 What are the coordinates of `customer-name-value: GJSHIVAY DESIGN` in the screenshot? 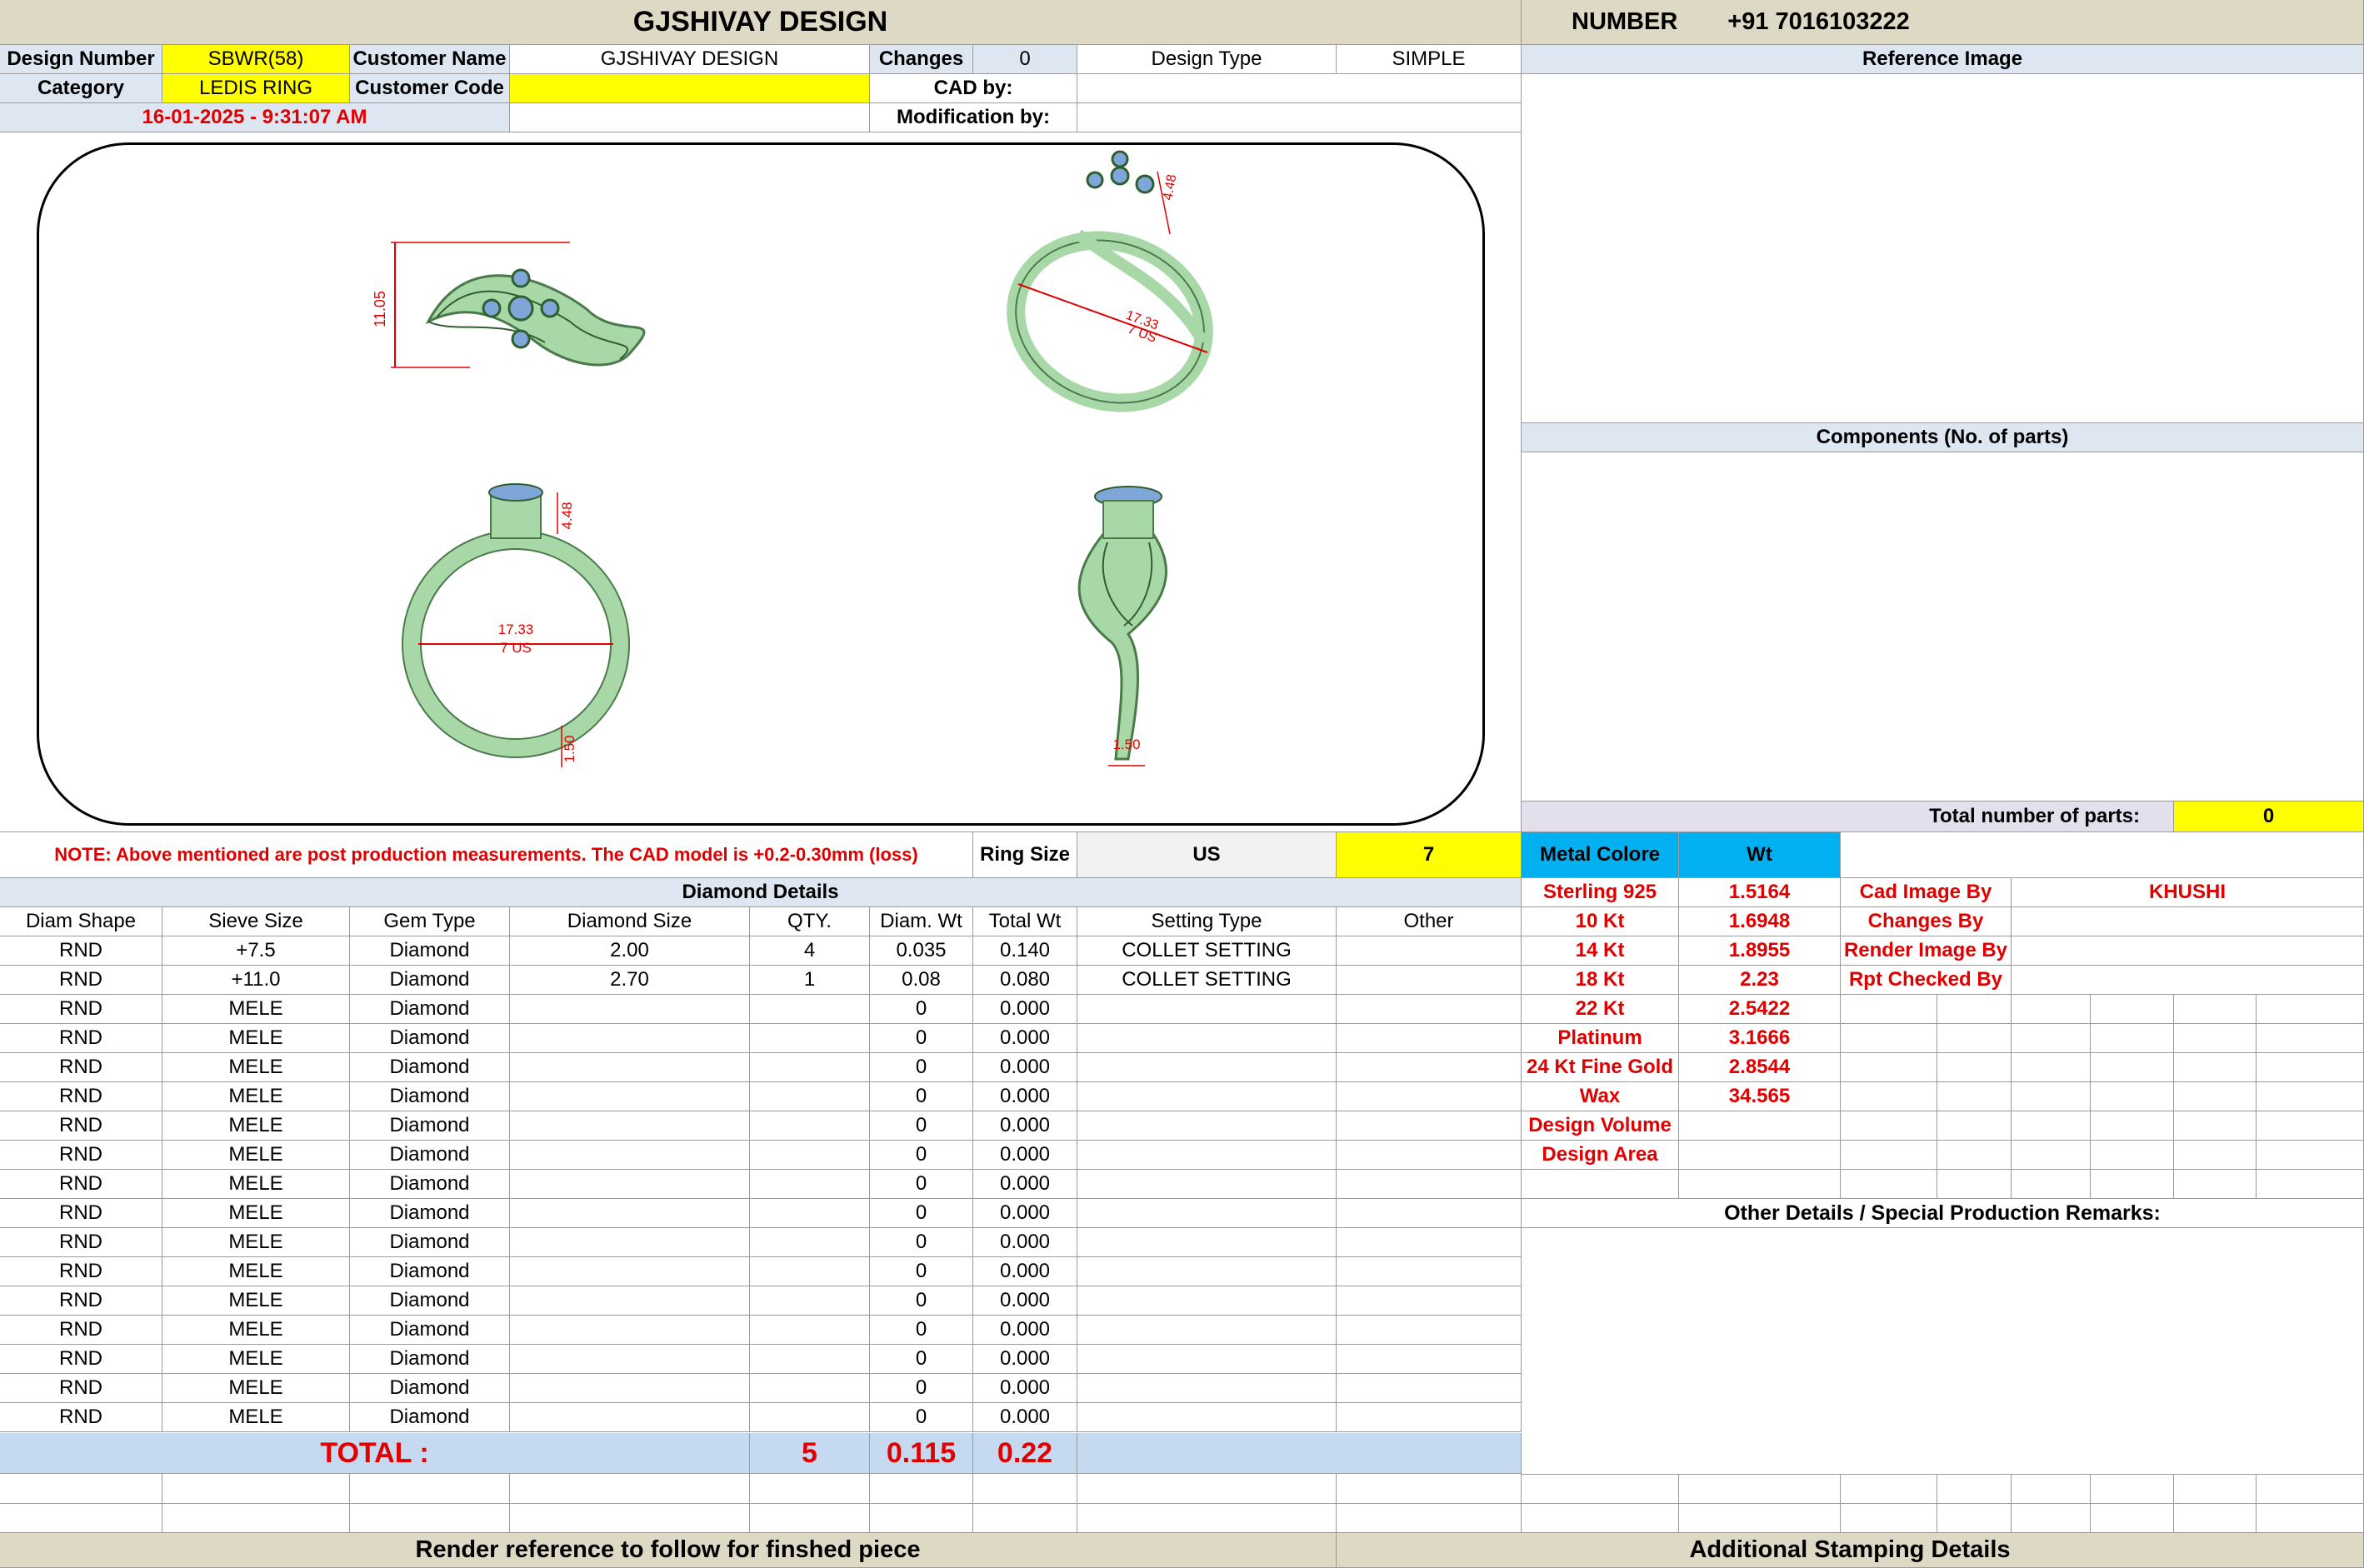 It's located at (690, 59).